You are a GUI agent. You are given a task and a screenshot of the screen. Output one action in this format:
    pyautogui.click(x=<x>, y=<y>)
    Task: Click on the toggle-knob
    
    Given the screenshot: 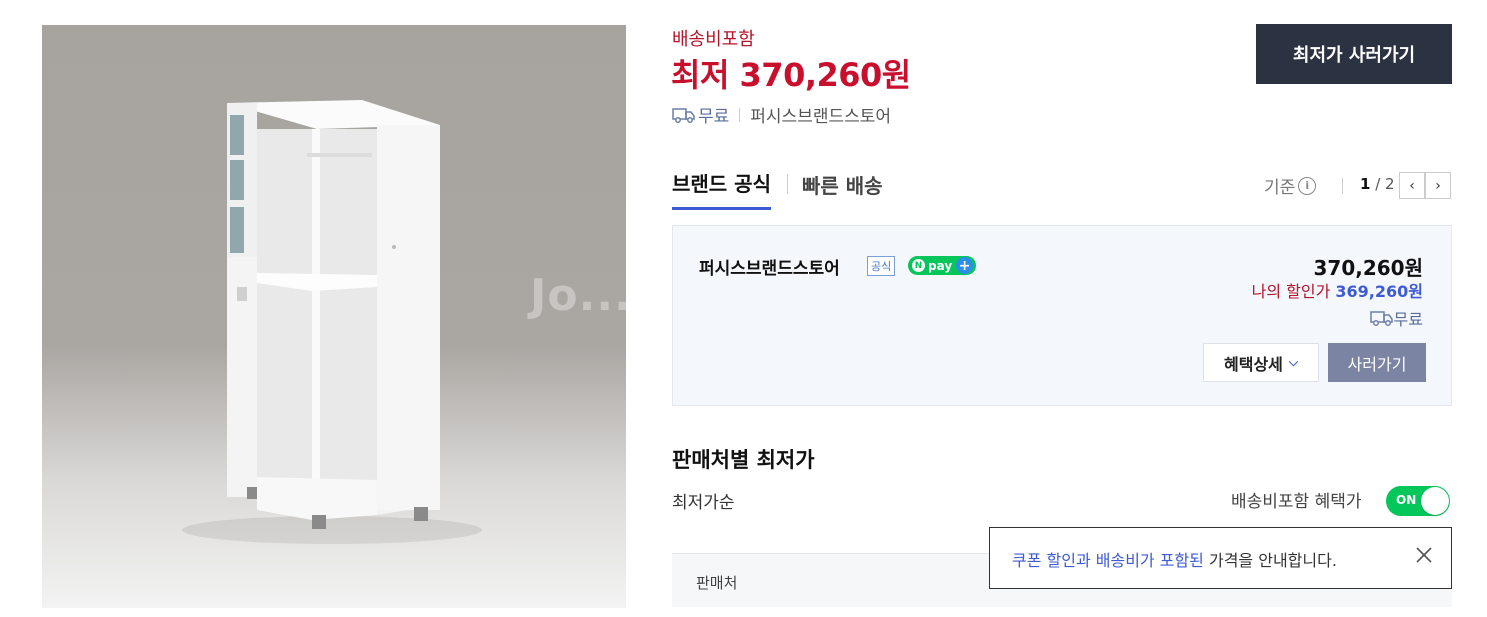 What is the action you would take?
    pyautogui.click(x=1435, y=501)
    